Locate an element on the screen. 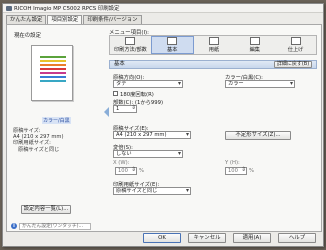 Image resolution: width=326 pixels, height=250 pixels. info-icon: i is located at coordinates (14, 226).